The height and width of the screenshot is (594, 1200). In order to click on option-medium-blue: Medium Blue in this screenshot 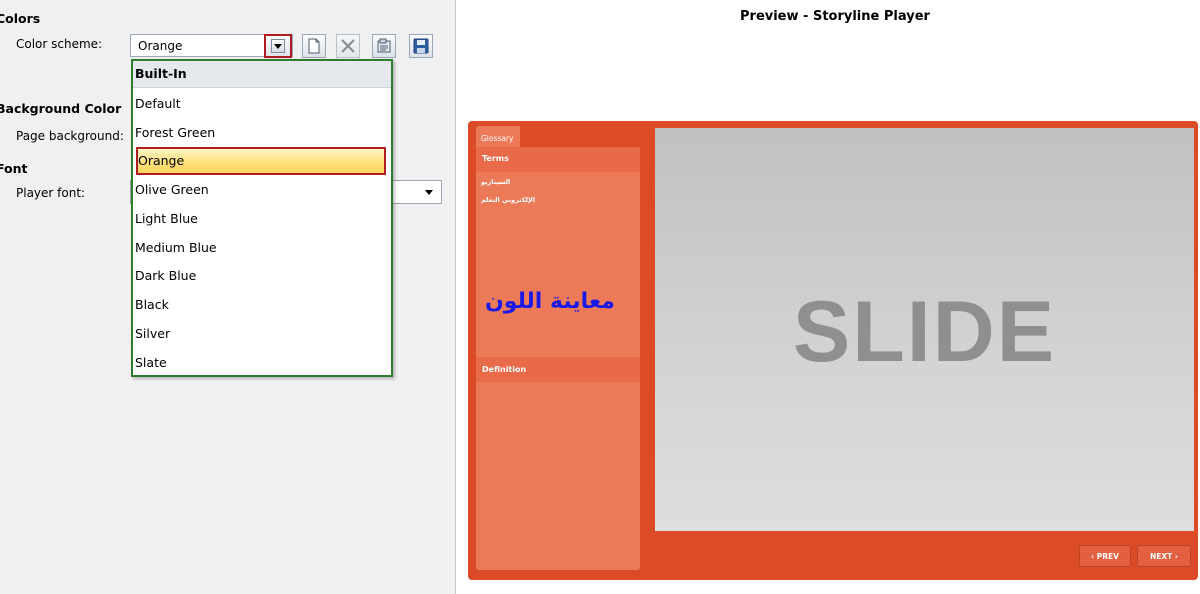, I will do `click(262, 249)`.